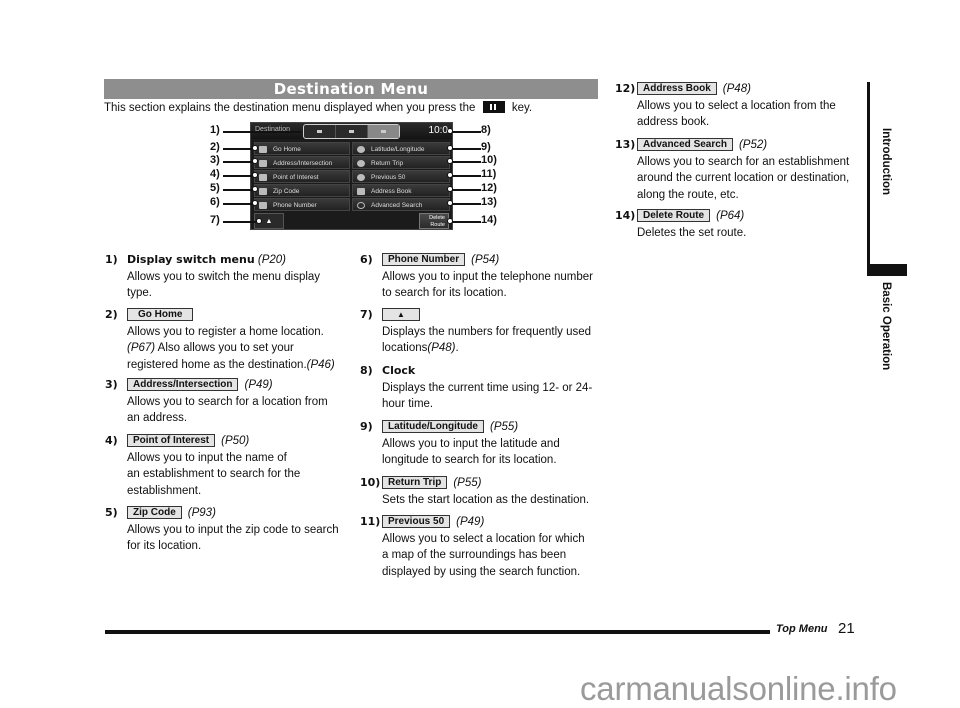 Image resolution: width=960 pixels, height=708 pixels. What do you see at coordinates (677, 88) in the screenshot?
I see `address-book-button-label: Address Book` at bounding box center [677, 88].